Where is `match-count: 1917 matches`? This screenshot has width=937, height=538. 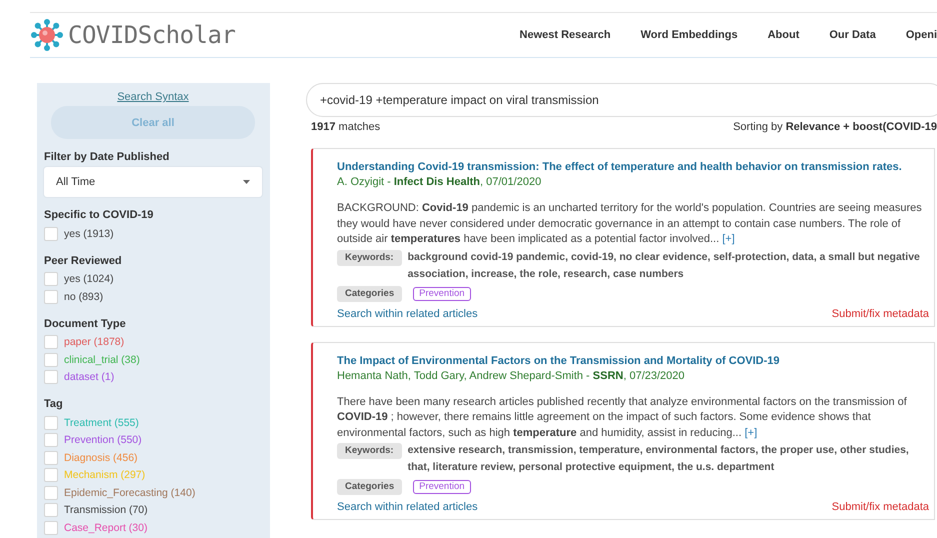 match-count: 1917 matches is located at coordinates (345, 127).